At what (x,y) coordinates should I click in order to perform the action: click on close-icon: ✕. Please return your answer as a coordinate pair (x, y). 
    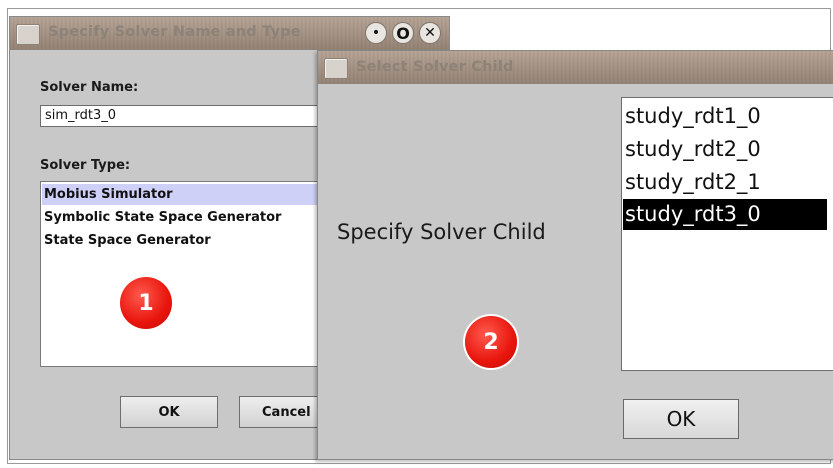
    Looking at the image, I should click on (430, 33).